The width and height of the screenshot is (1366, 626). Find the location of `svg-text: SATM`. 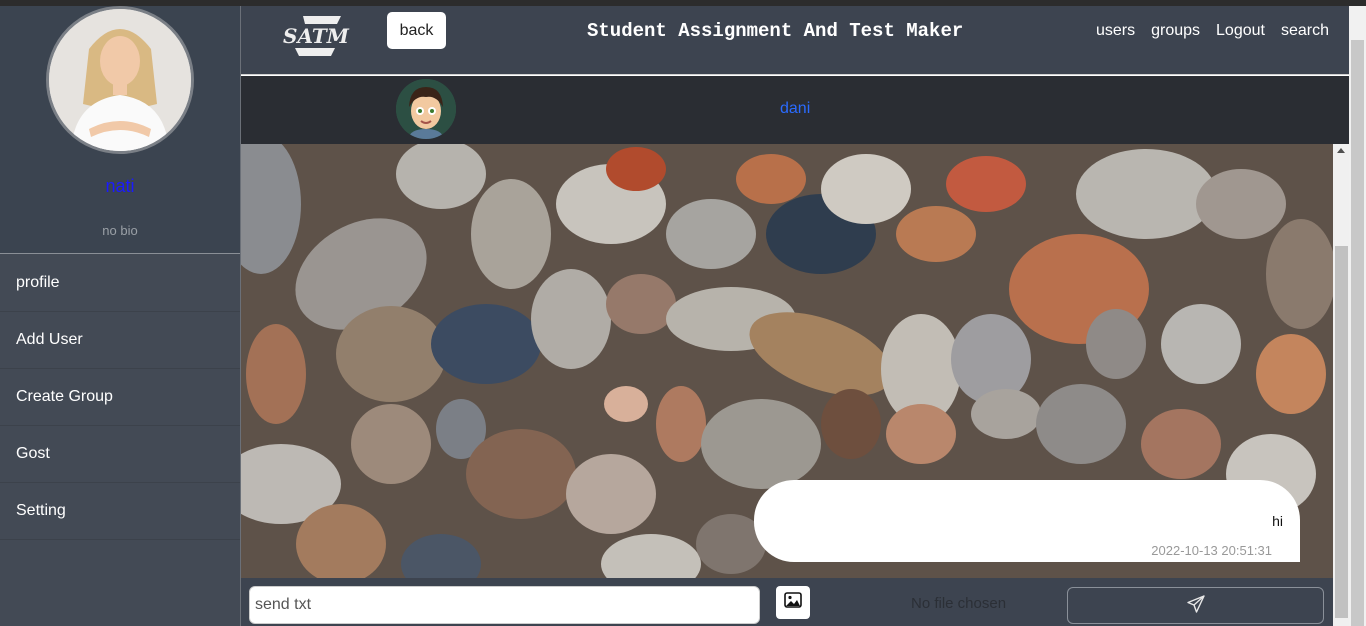

svg-text: SATM is located at coordinates (316, 36).